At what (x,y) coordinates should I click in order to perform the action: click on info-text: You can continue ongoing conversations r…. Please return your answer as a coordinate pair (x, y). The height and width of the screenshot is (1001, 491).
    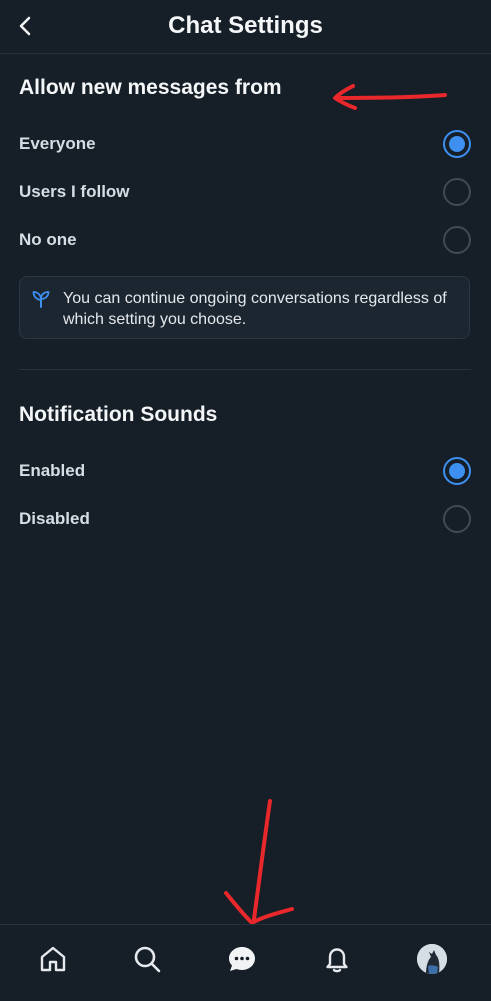
    Looking at the image, I should click on (255, 309).